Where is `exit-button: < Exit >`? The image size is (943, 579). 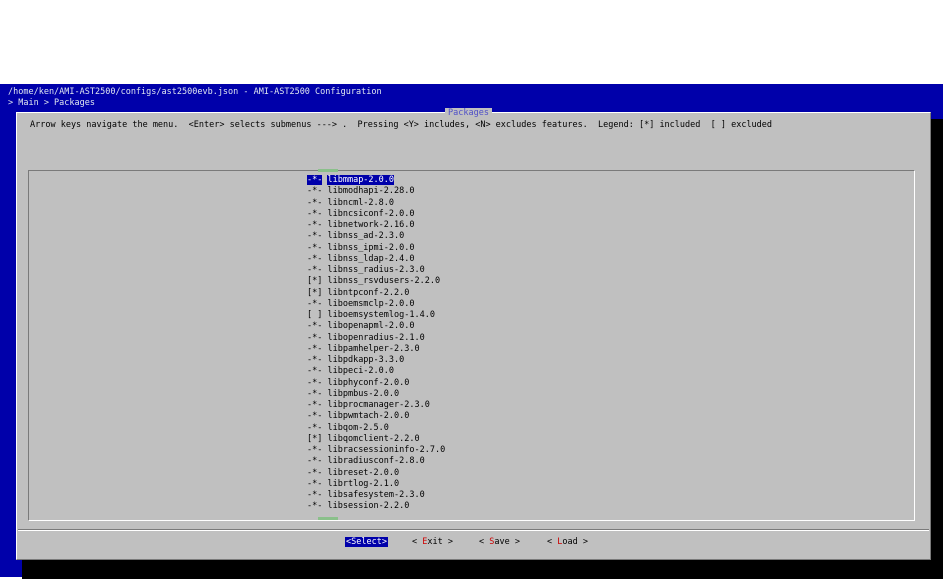 exit-button: < Exit > is located at coordinates (432, 542).